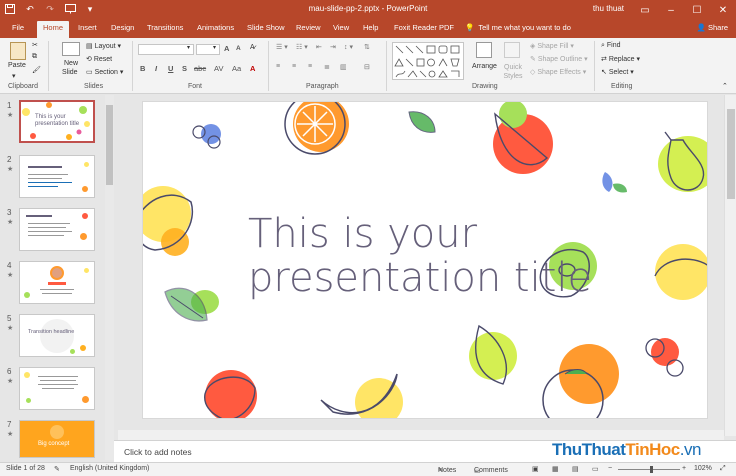 This screenshot has width=736, height=476. Describe the element at coordinates (142, 68) in the screenshot. I see `bold-button: B` at that location.